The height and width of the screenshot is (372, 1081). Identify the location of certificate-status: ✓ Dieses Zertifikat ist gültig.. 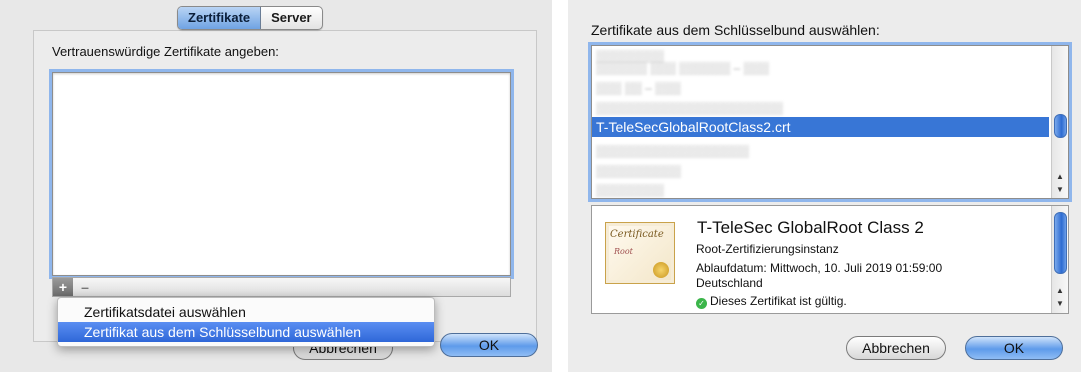
(771, 301).